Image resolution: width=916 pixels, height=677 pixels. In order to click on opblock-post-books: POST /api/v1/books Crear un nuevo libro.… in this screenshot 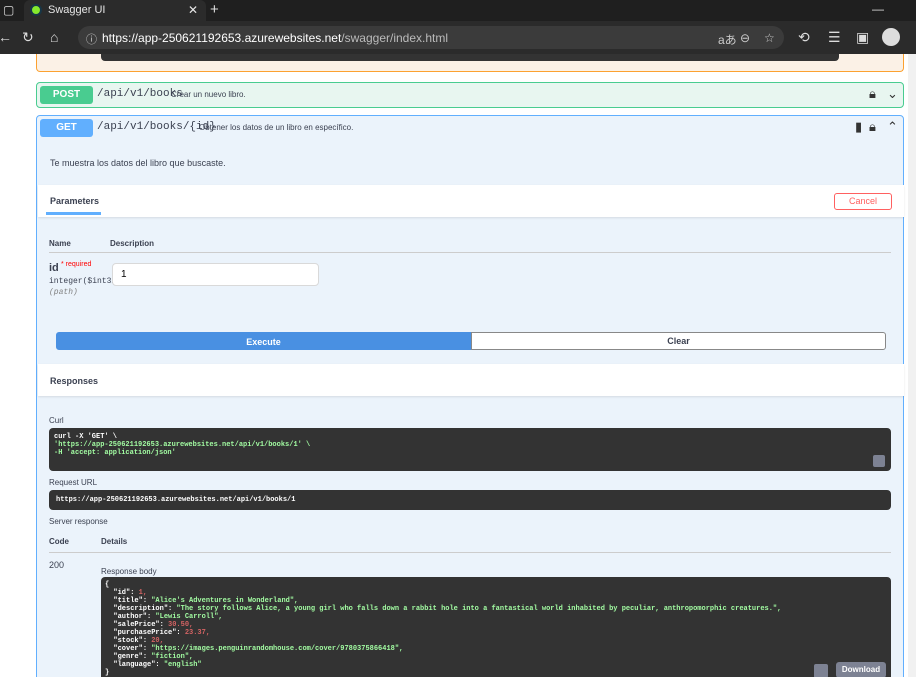, I will do `click(470, 95)`.